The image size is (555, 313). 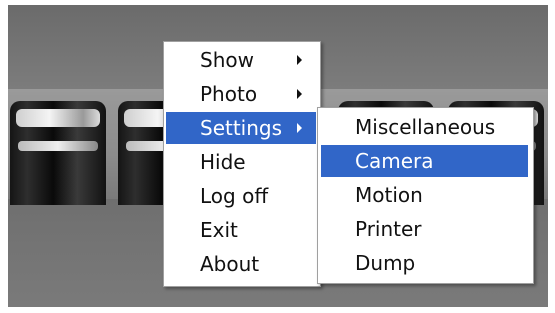 I want to click on menu-item-photo: Photo, so click(x=241, y=94).